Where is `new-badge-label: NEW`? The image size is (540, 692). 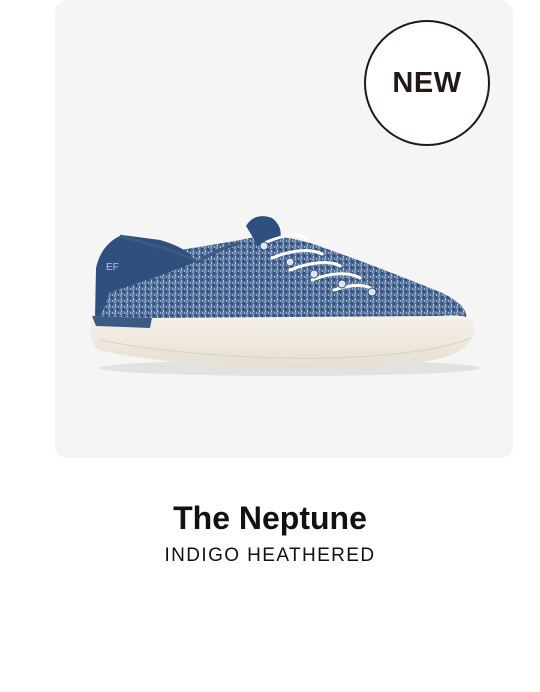 new-badge-label: NEW is located at coordinates (427, 82).